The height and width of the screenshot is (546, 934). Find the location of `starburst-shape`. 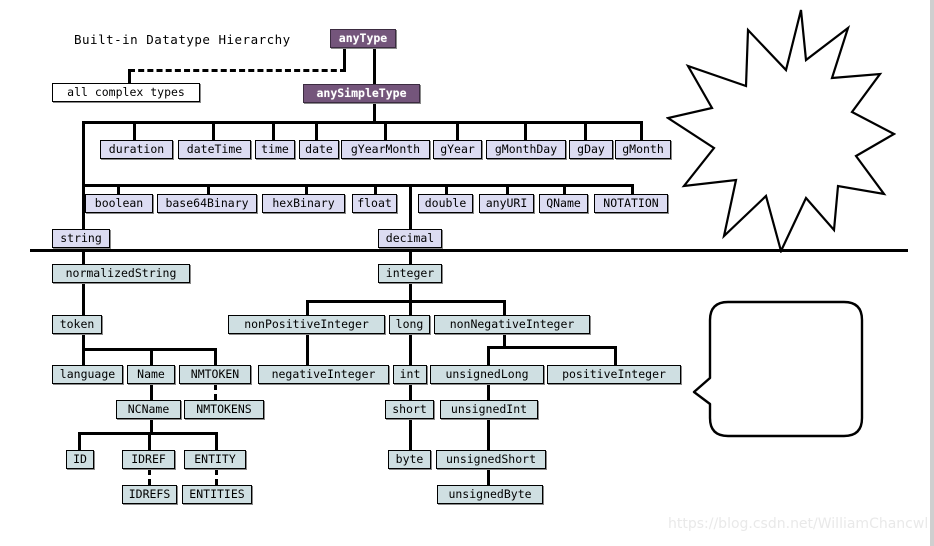

starburst-shape is located at coordinates (781, 131).